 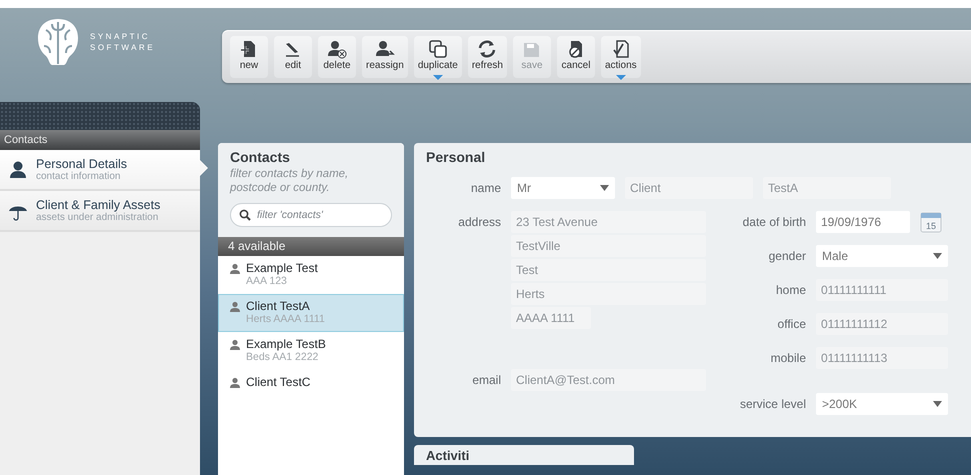 What do you see at coordinates (608, 246) in the screenshot?
I see `address-field: TestVille` at bounding box center [608, 246].